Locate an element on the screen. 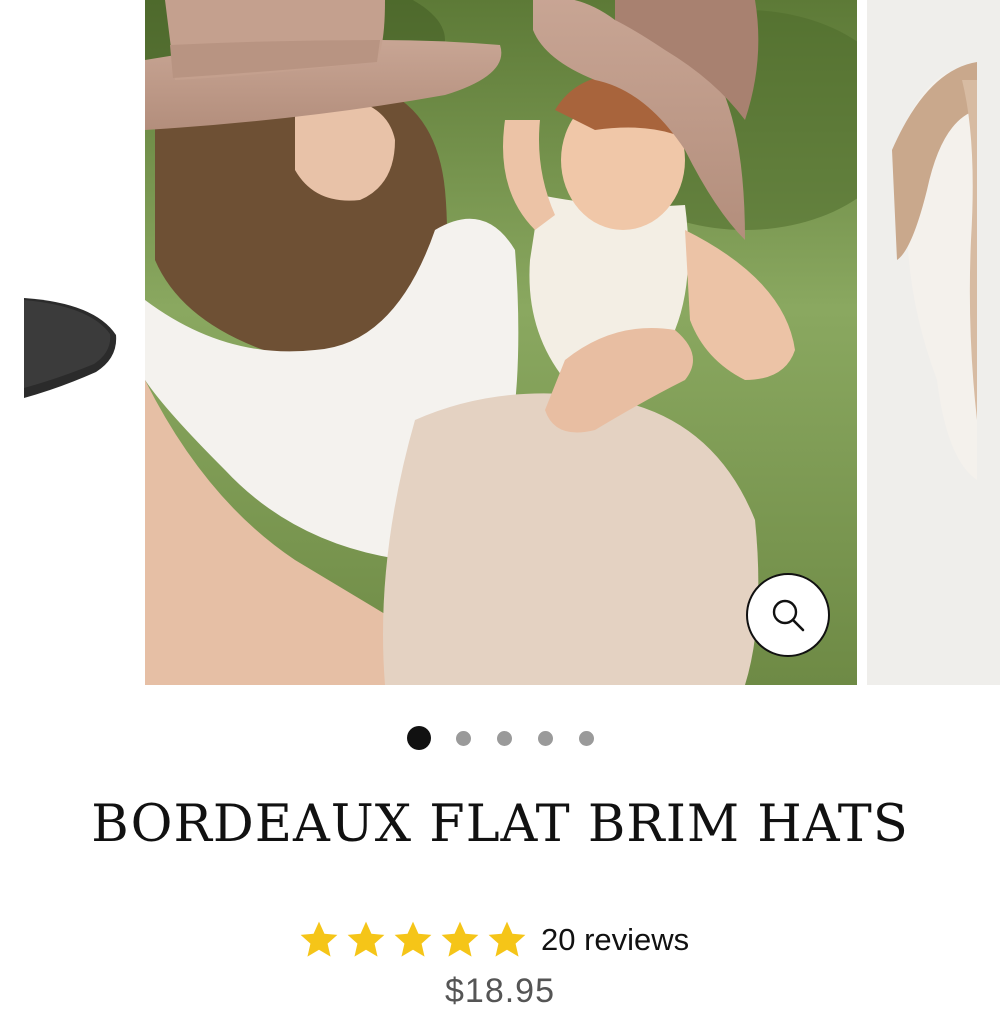  hat-image-next is located at coordinates (933, 342).